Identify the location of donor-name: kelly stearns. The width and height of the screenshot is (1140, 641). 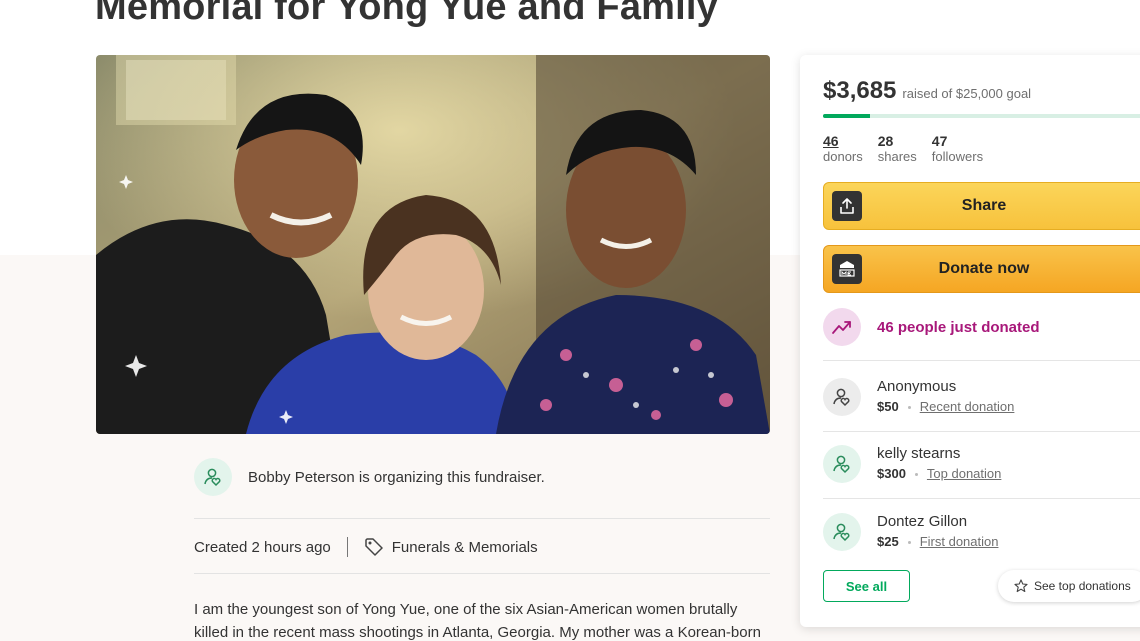
(919, 453).